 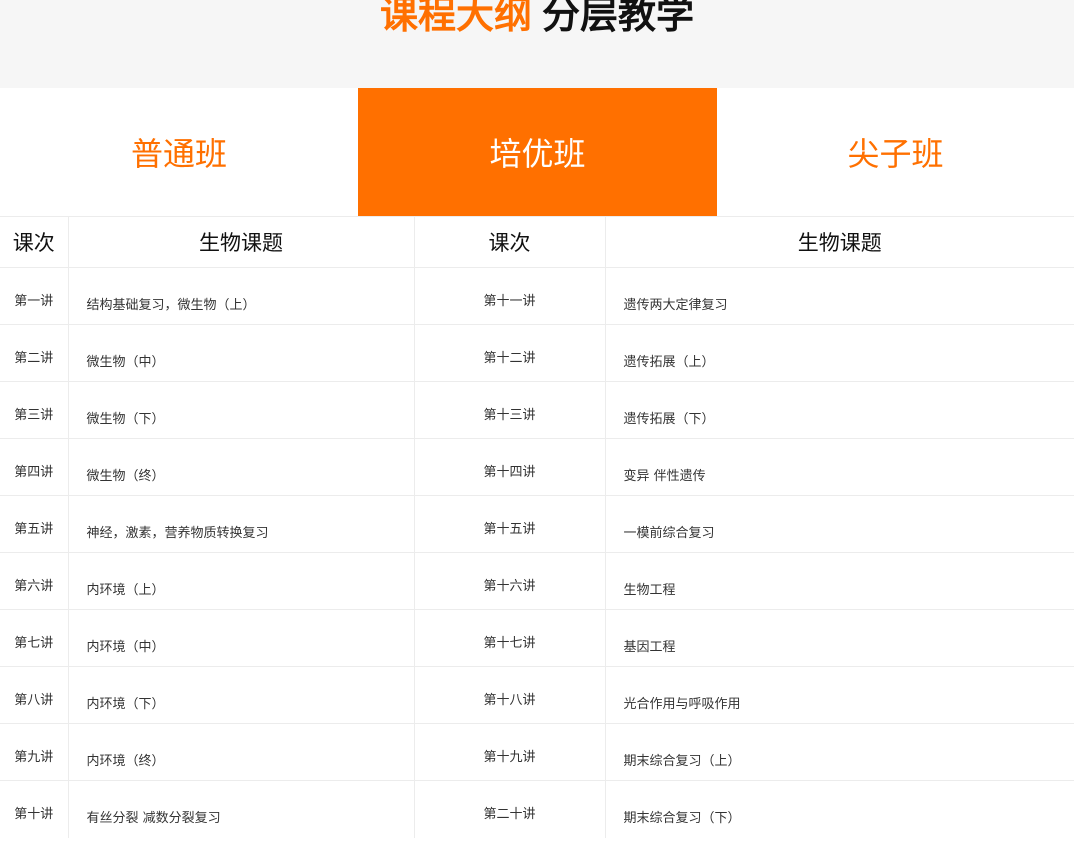 What do you see at coordinates (34, 524) in the screenshot?
I see `lesson-number: 第五讲` at bounding box center [34, 524].